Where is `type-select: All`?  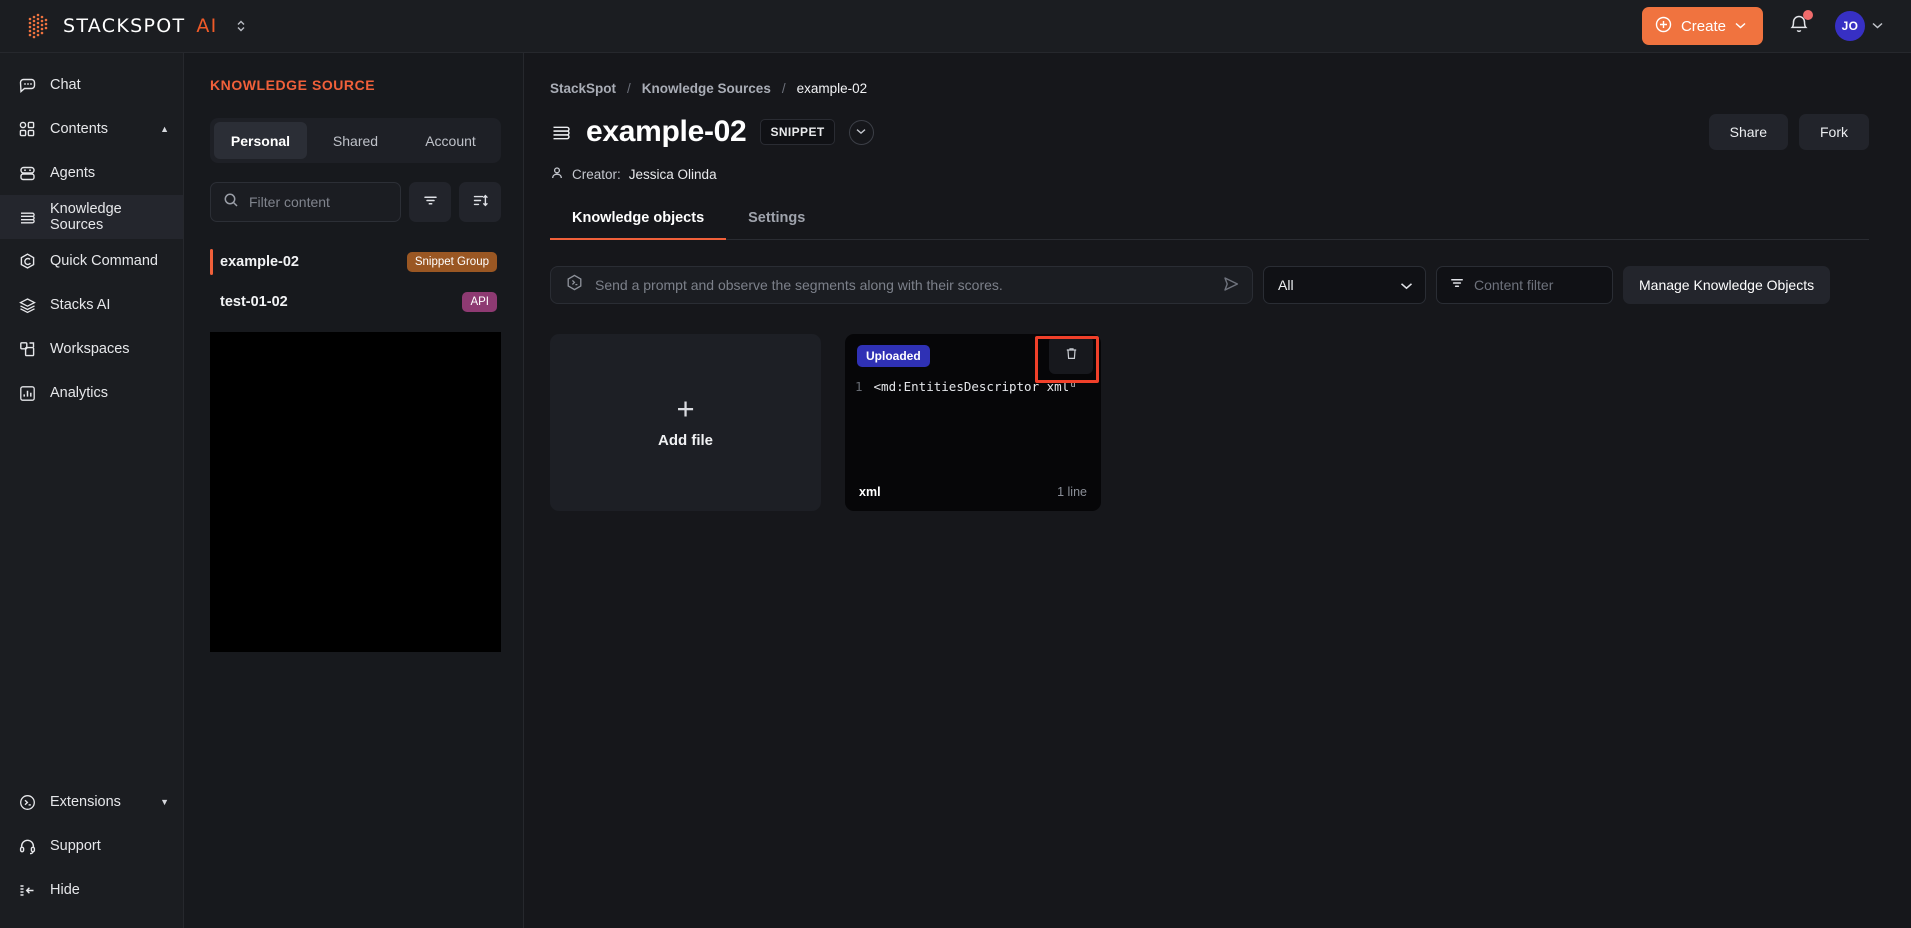 type-select: All is located at coordinates (1344, 285).